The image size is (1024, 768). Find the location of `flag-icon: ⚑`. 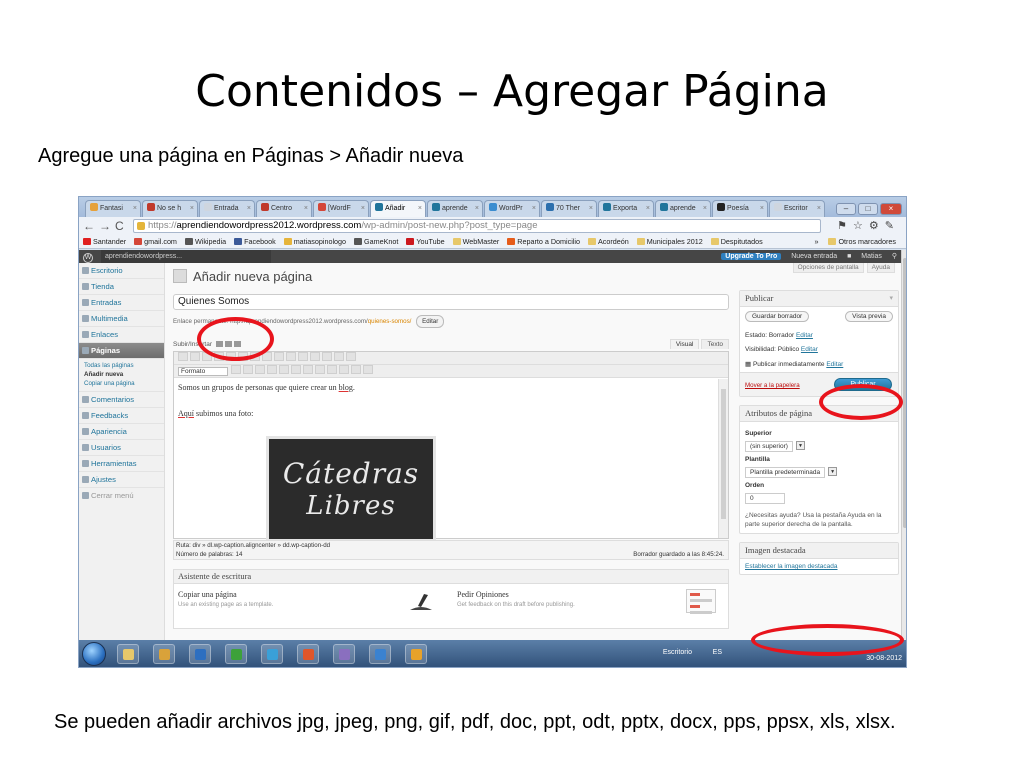

flag-icon: ⚑ is located at coordinates (845, 226).